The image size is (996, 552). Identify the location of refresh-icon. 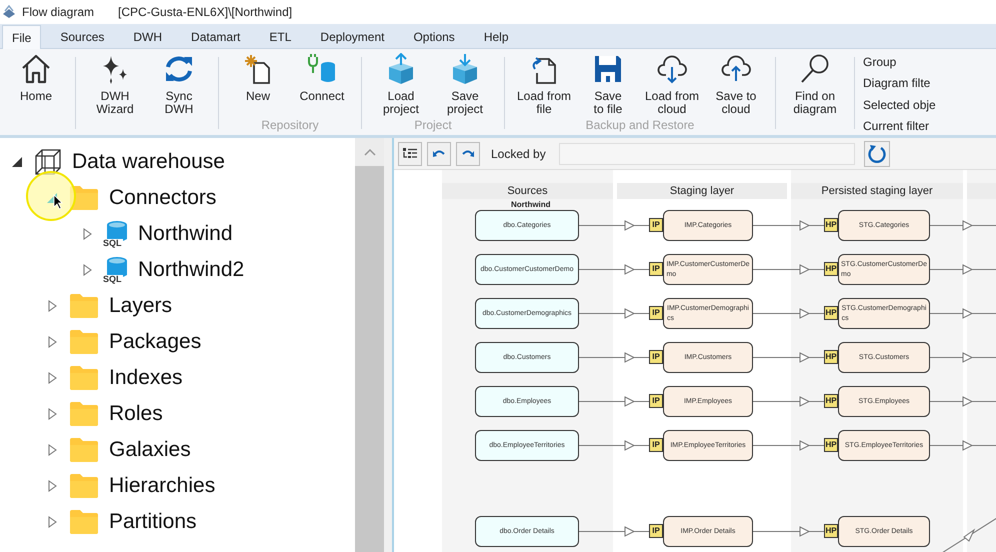
(876, 154).